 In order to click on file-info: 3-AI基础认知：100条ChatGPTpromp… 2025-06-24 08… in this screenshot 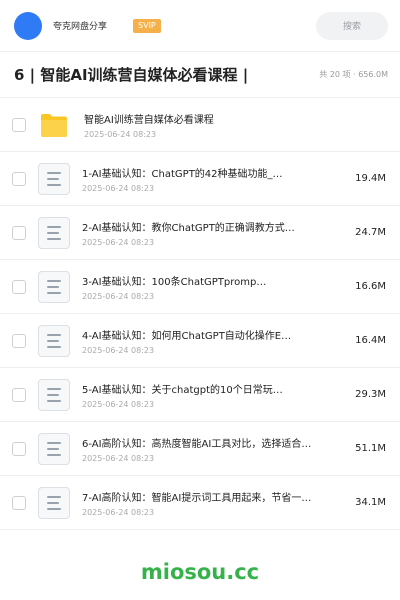, I will do `click(214, 287)`.